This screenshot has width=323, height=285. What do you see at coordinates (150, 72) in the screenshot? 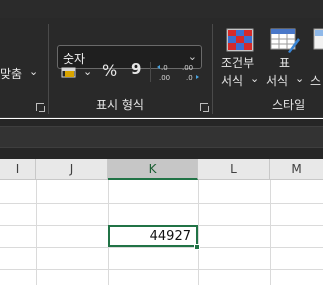
I see `button-separator` at bounding box center [150, 72].